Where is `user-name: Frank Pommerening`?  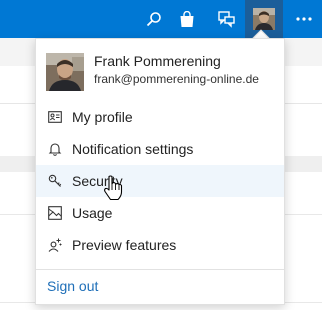
user-name: Frank Pommerening is located at coordinates (157, 61).